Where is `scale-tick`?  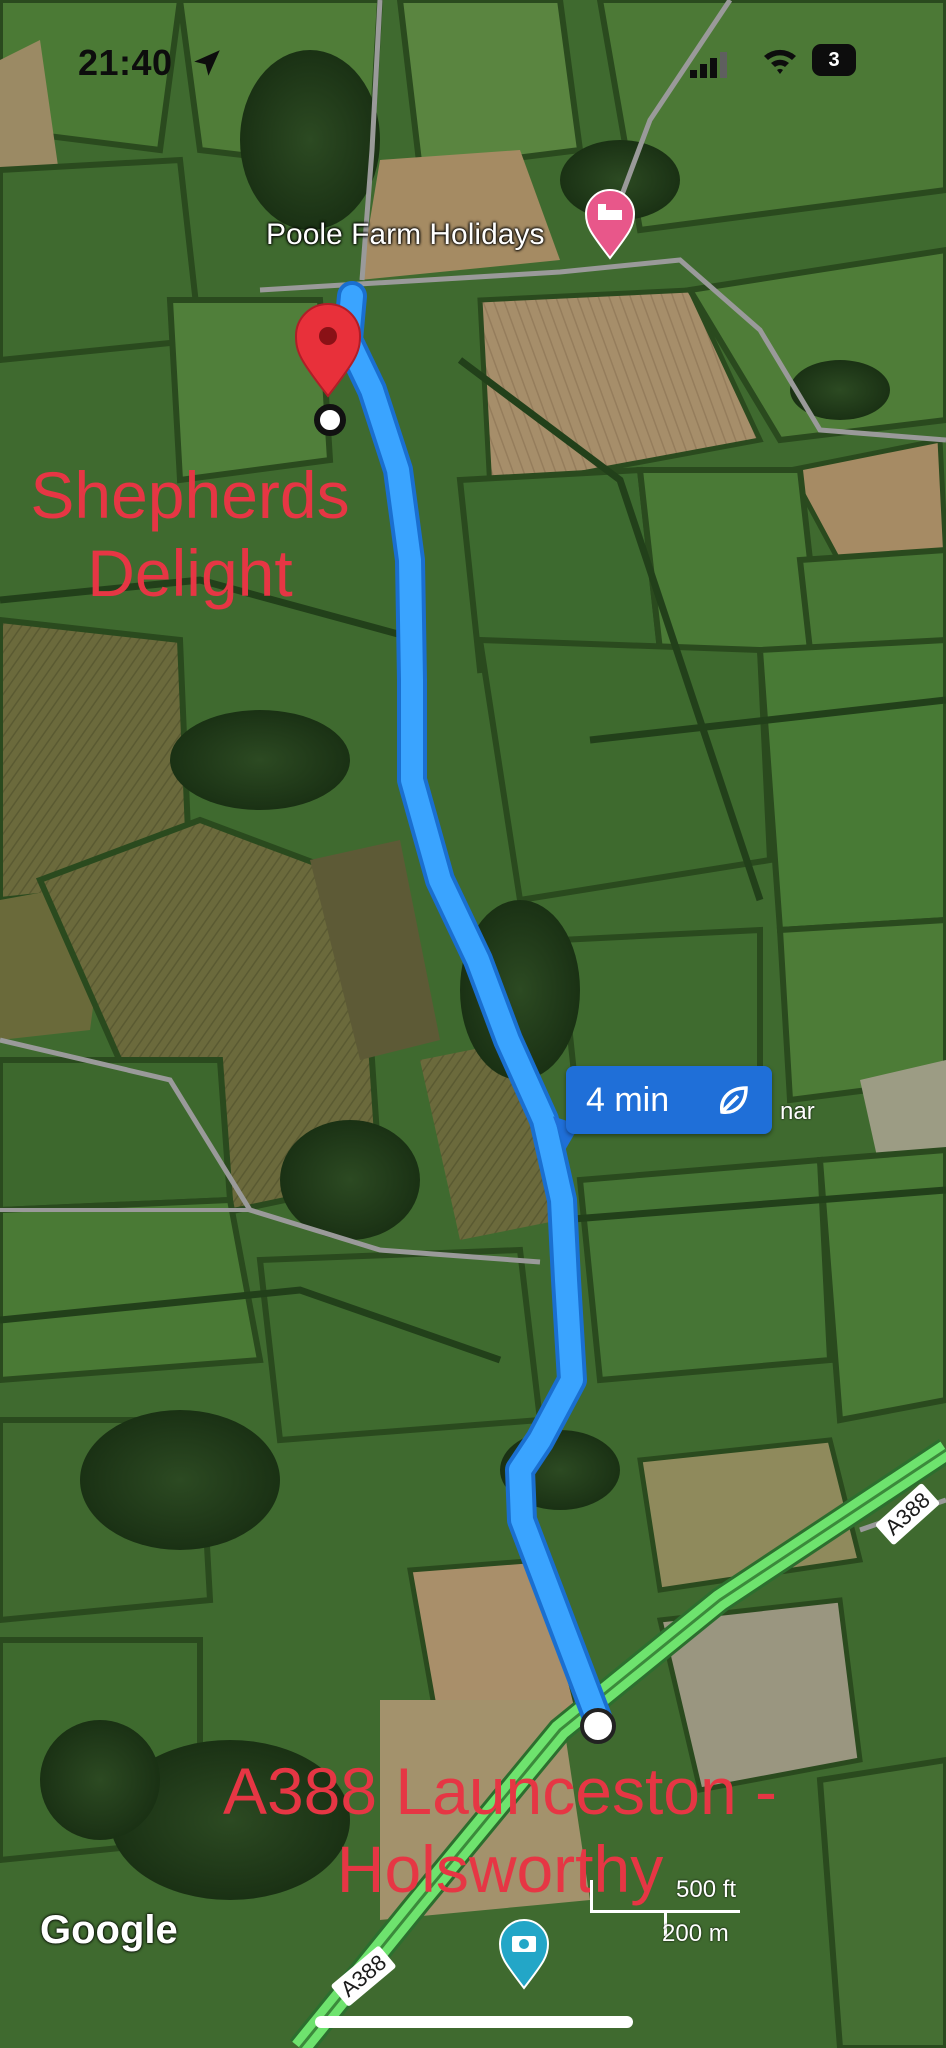
scale-tick is located at coordinates (591, 1896).